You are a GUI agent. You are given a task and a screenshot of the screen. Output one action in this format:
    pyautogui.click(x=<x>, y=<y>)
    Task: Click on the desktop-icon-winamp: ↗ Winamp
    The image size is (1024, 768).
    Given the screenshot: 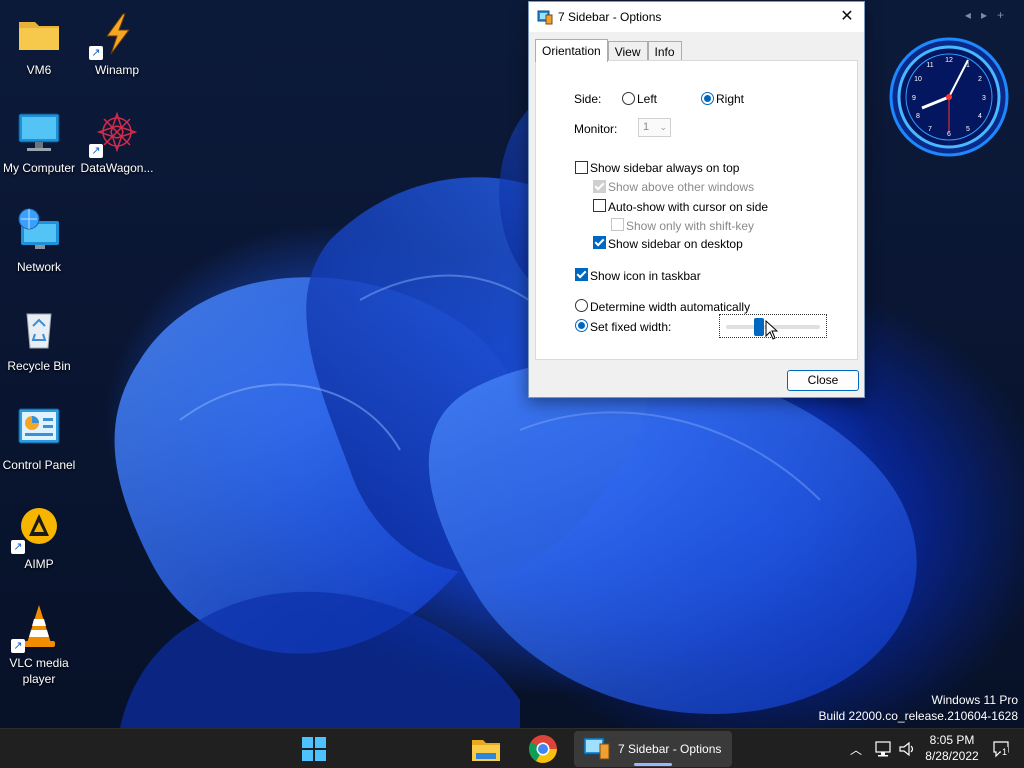 What is the action you would take?
    pyautogui.click(x=117, y=44)
    